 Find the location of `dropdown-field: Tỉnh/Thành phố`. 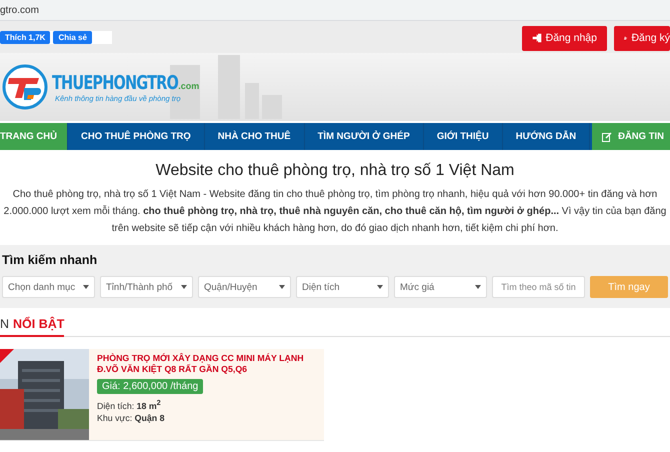

dropdown-field: Tỉnh/Thành phố is located at coordinates (146, 287).